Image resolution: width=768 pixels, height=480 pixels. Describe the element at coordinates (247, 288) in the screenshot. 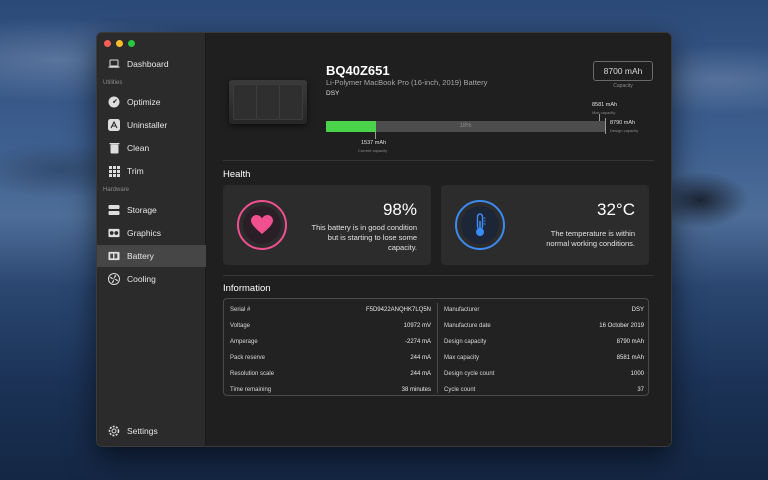

I see `information-title: Information` at that location.